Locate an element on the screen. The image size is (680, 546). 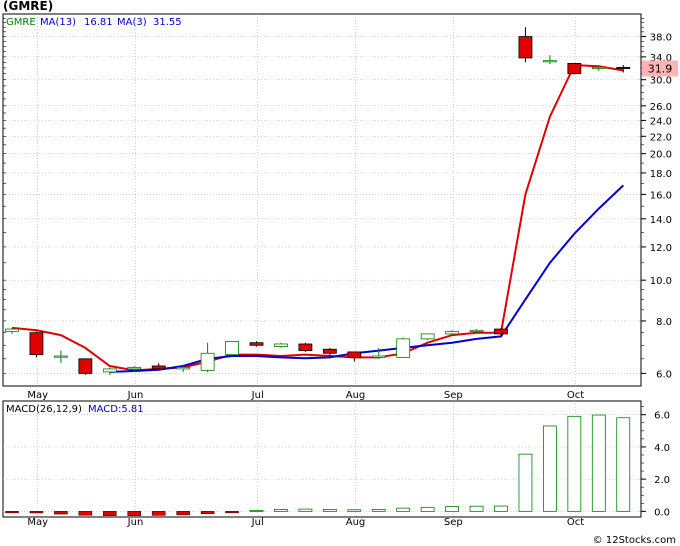
macd-tick-label: 6.0 is located at coordinates (662, 416).